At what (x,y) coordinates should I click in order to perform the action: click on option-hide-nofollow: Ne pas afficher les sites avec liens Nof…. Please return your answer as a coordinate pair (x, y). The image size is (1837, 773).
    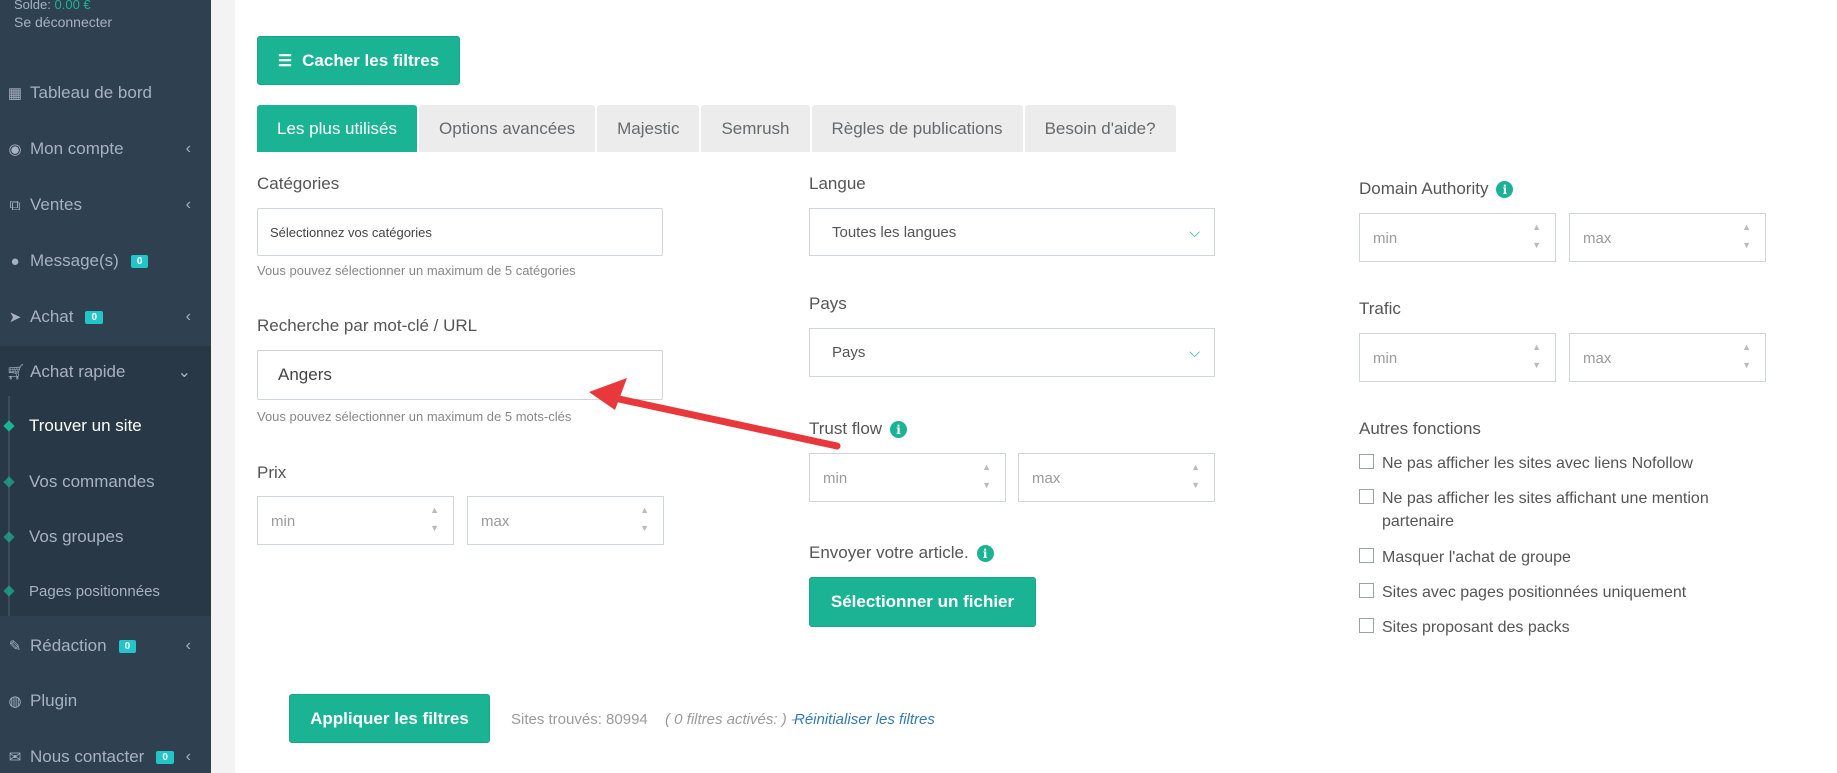
    Looking at the image, I should click on (1569, 463).